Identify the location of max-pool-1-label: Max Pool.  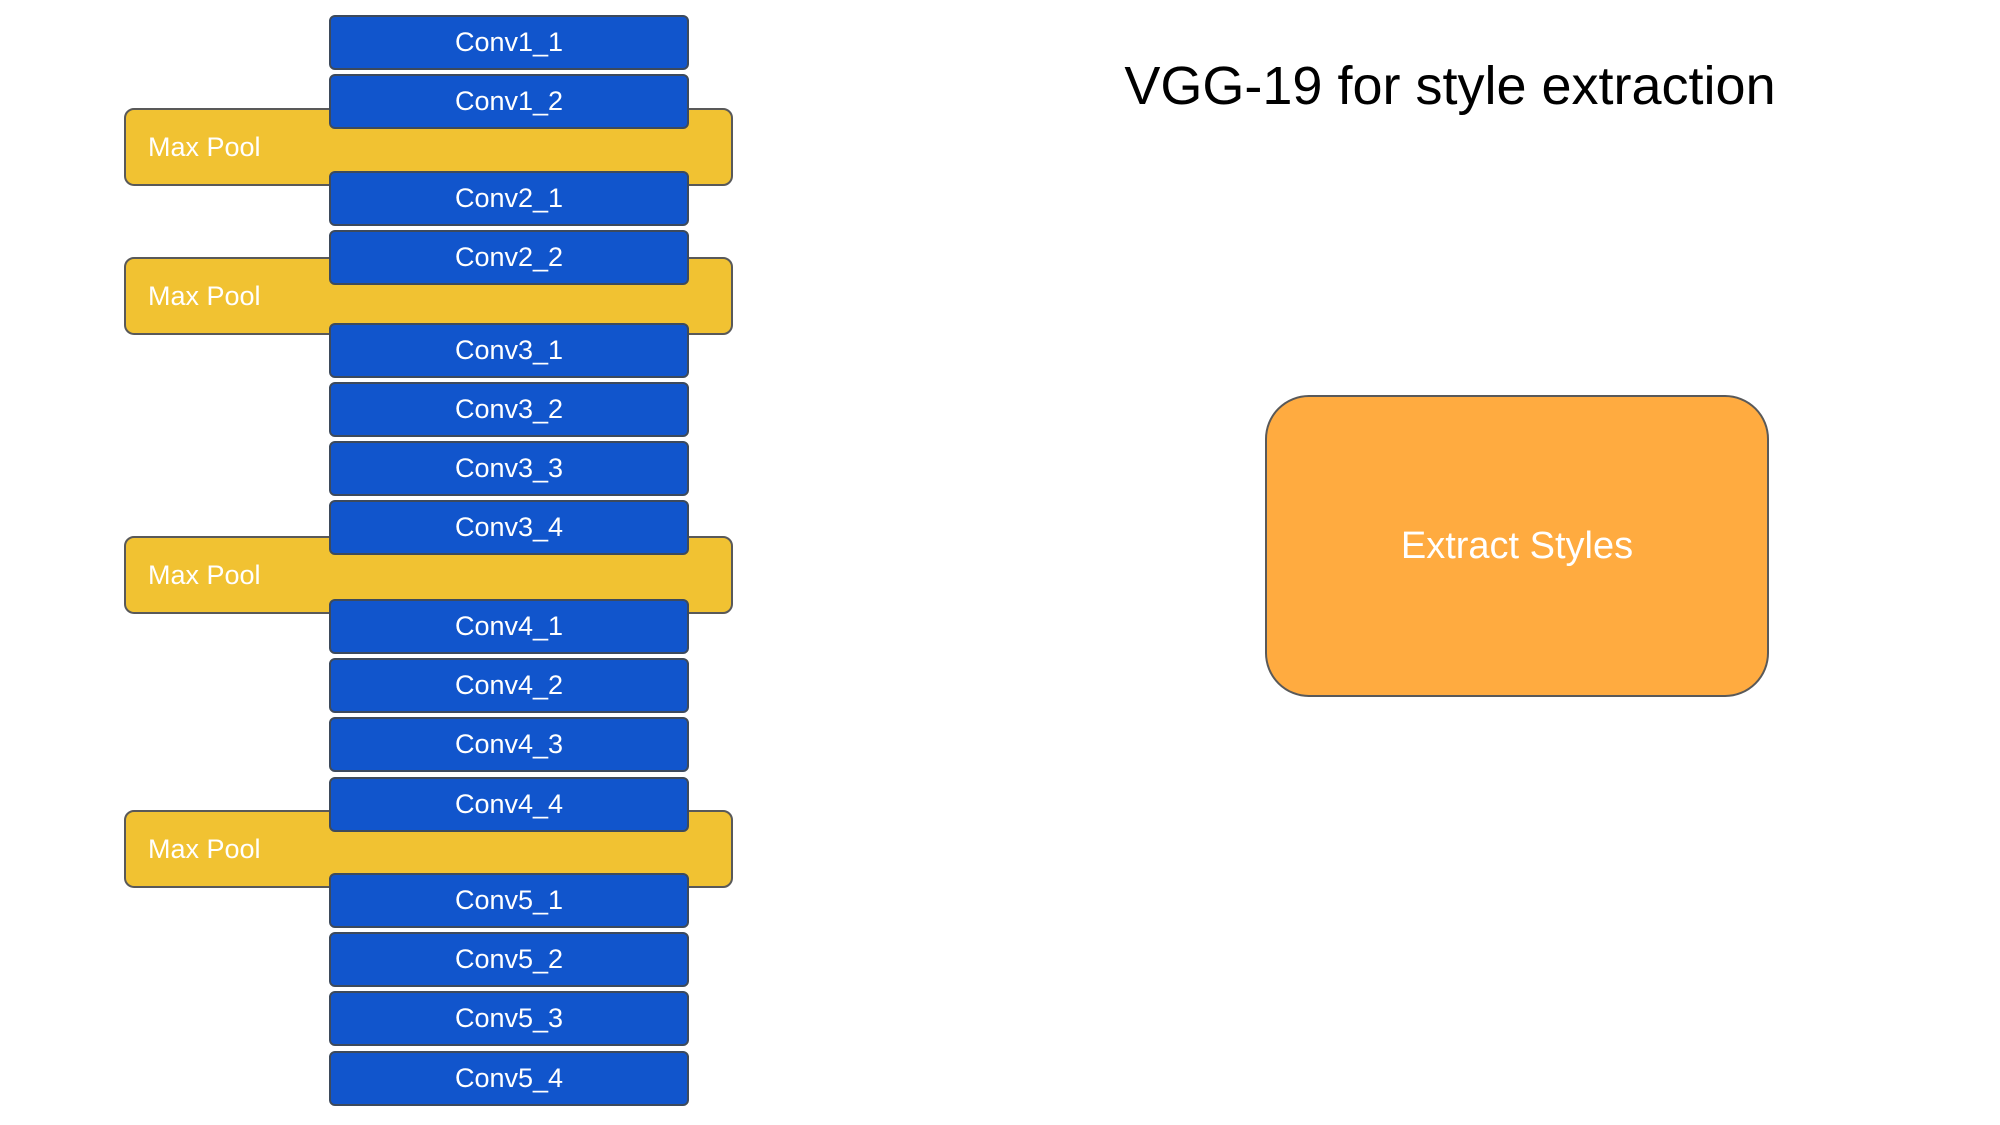
(204, 146).